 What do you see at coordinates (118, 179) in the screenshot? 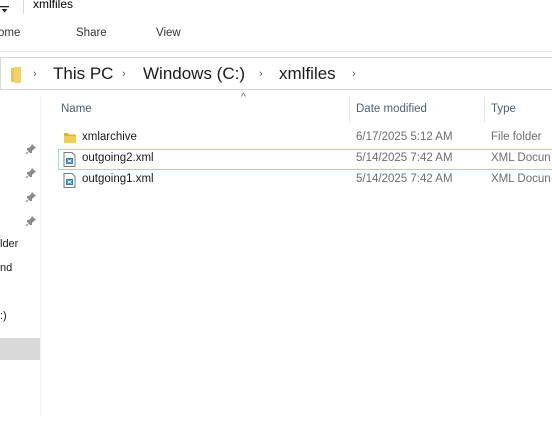
I see `file-name: outgoing1.xml` at bounding box center [118, 179].